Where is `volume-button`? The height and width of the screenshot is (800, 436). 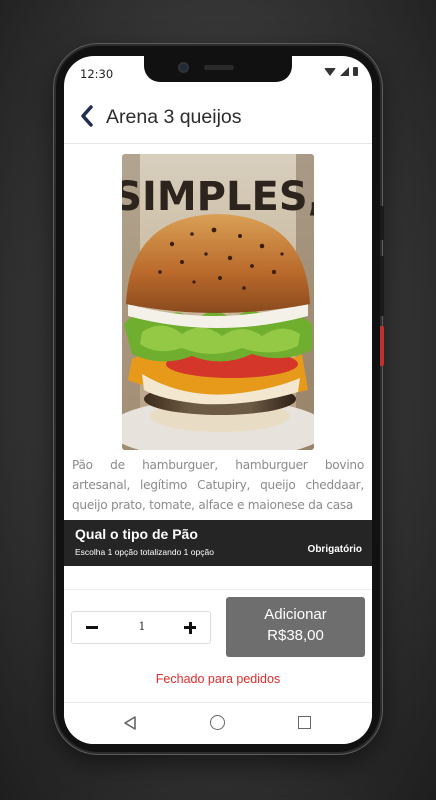
volume-button is located at coordinates (382, 286).